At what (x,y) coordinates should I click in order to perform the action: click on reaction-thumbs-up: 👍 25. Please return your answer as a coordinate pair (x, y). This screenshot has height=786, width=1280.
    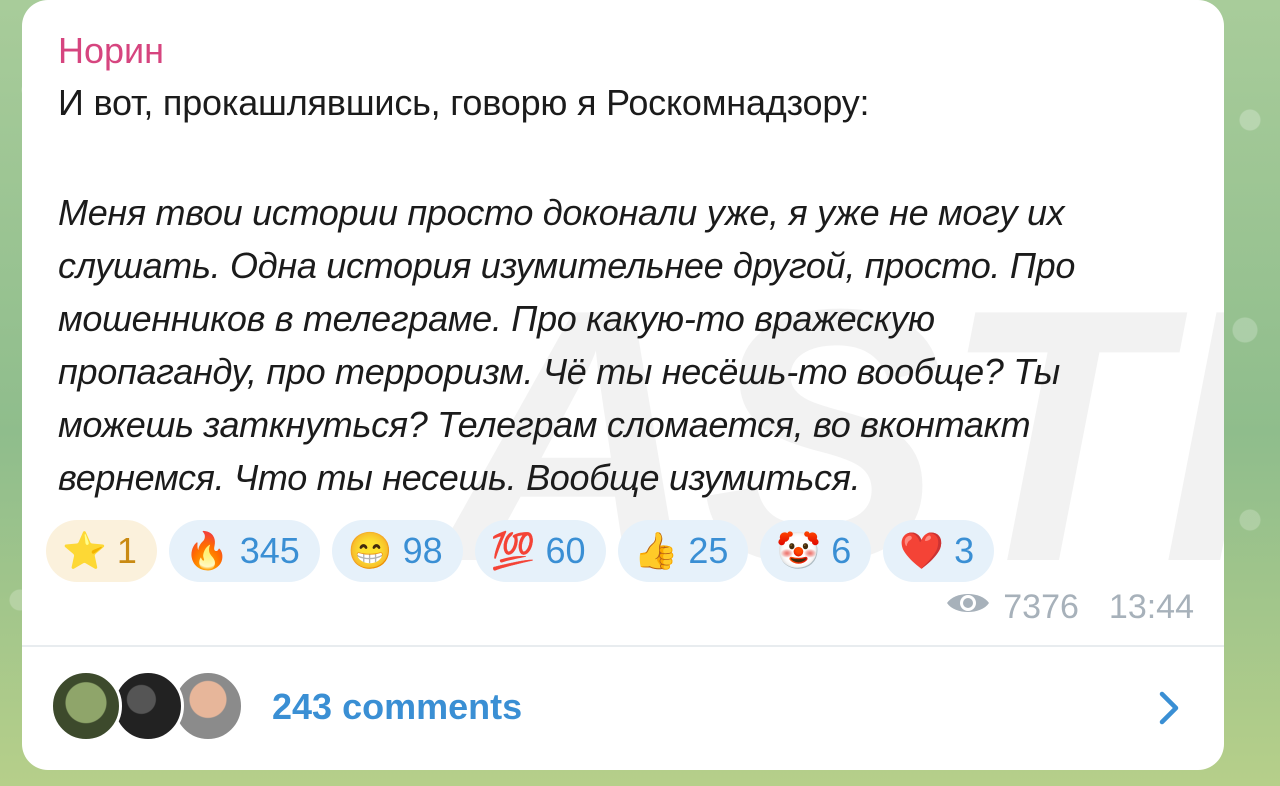
    Looking at the image, I should click on (683, 551).